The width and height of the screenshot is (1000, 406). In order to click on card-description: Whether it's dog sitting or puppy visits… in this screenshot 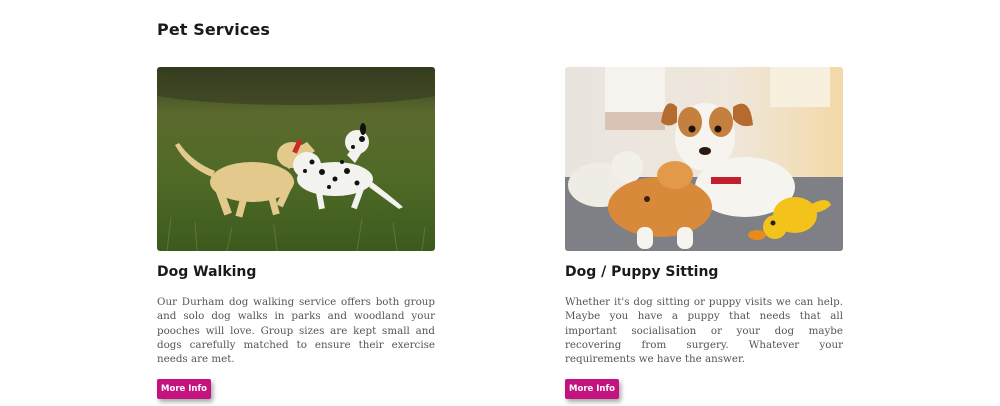, I will do `click(704, 331)`.